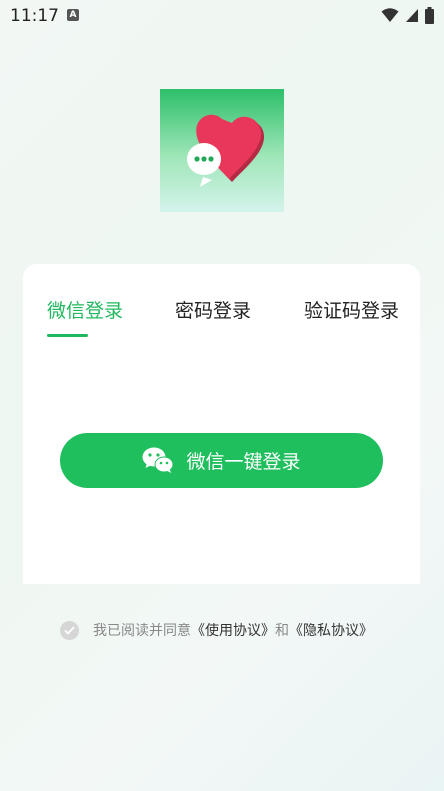 The width and height of the screenshot is (444, 791). Describe the element at coordinates (67, 335) in the screenshot. I see `active-tab-indicator` at that location.